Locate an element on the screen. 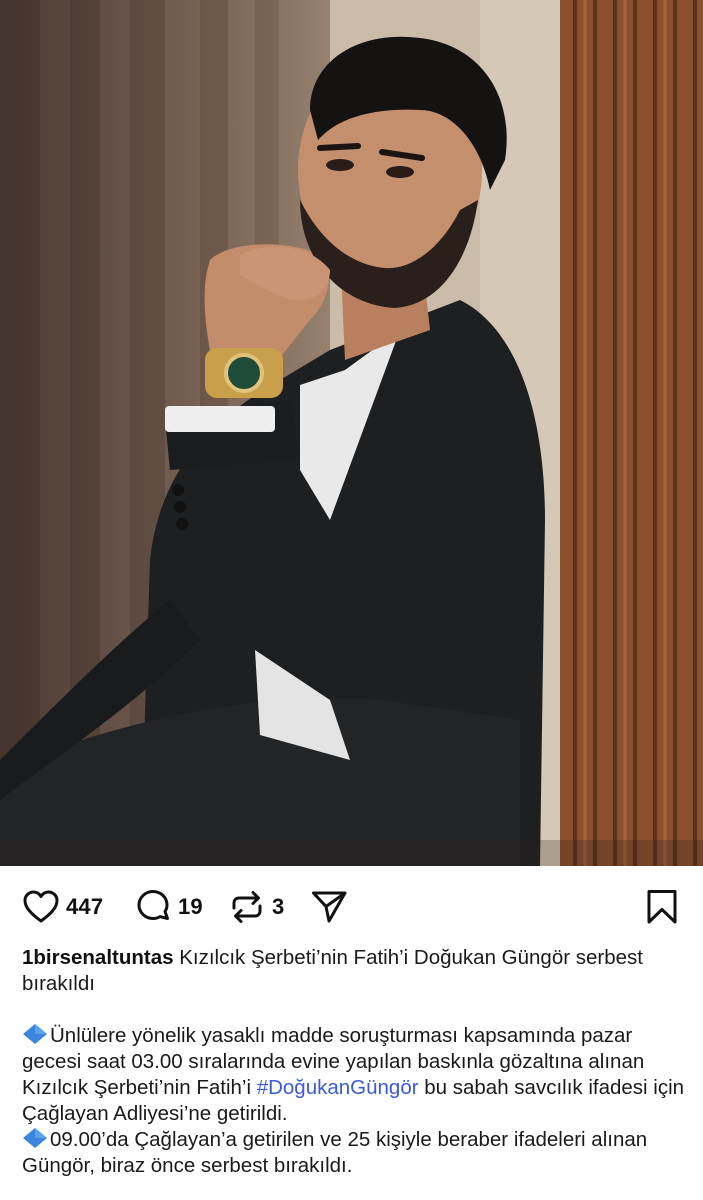 The width and height of the screenshot is (703, 1200). repost-count: 3 is located at coordinates (278, 907).